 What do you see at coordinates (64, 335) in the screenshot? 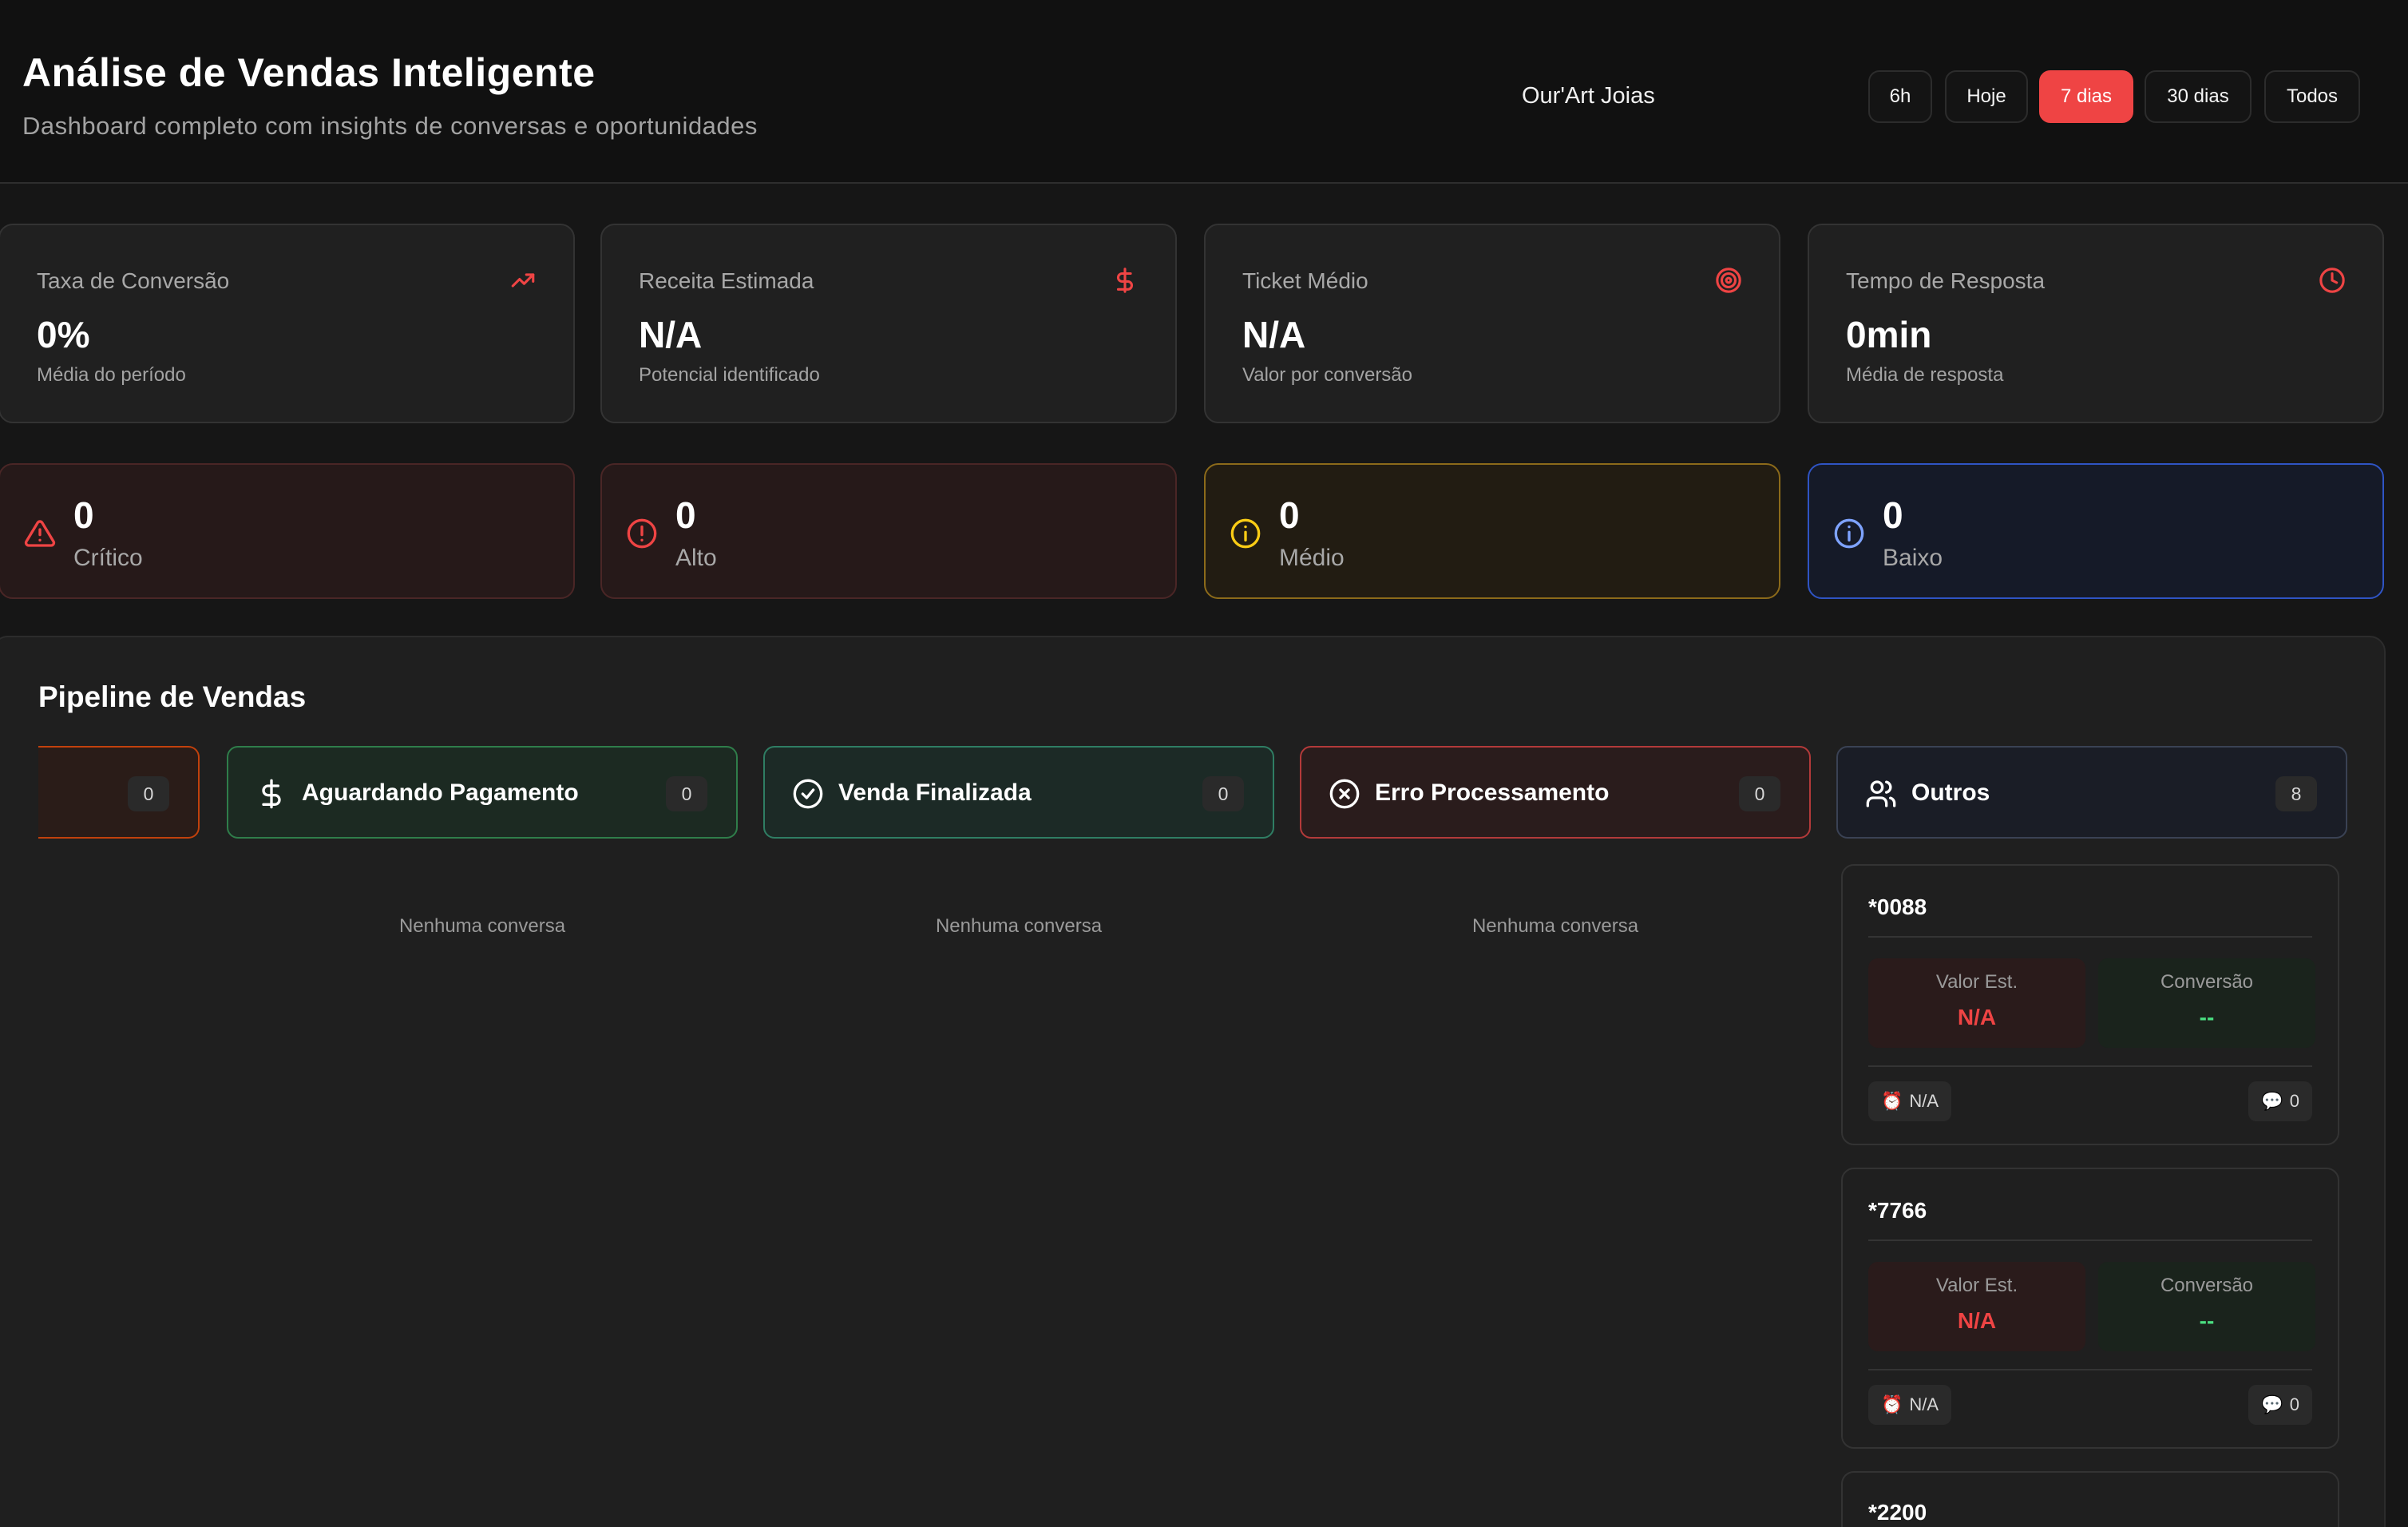
I see `metric-value: 0%` at bounding box center [64, 335].